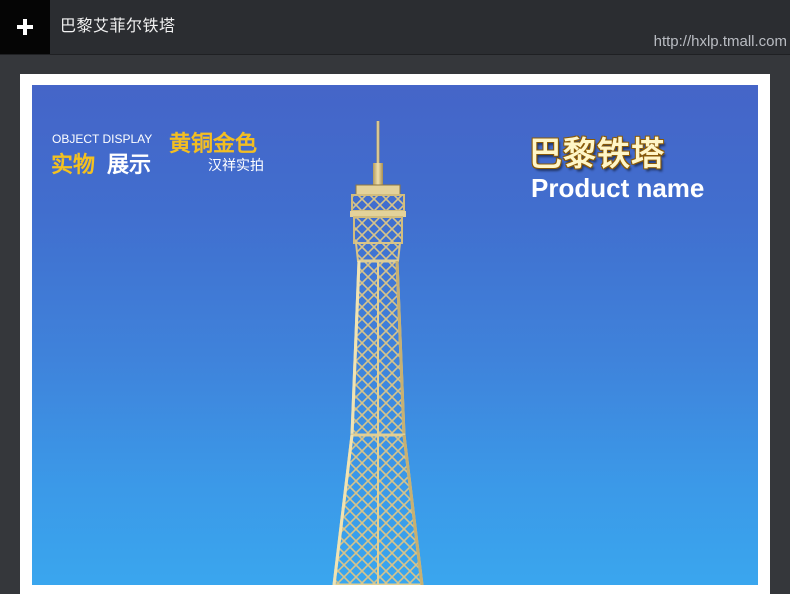 Image resolution: width=790 pixels, height=594 pixels. I want to click on material-label: 黄铜金色, so click(213, 144).